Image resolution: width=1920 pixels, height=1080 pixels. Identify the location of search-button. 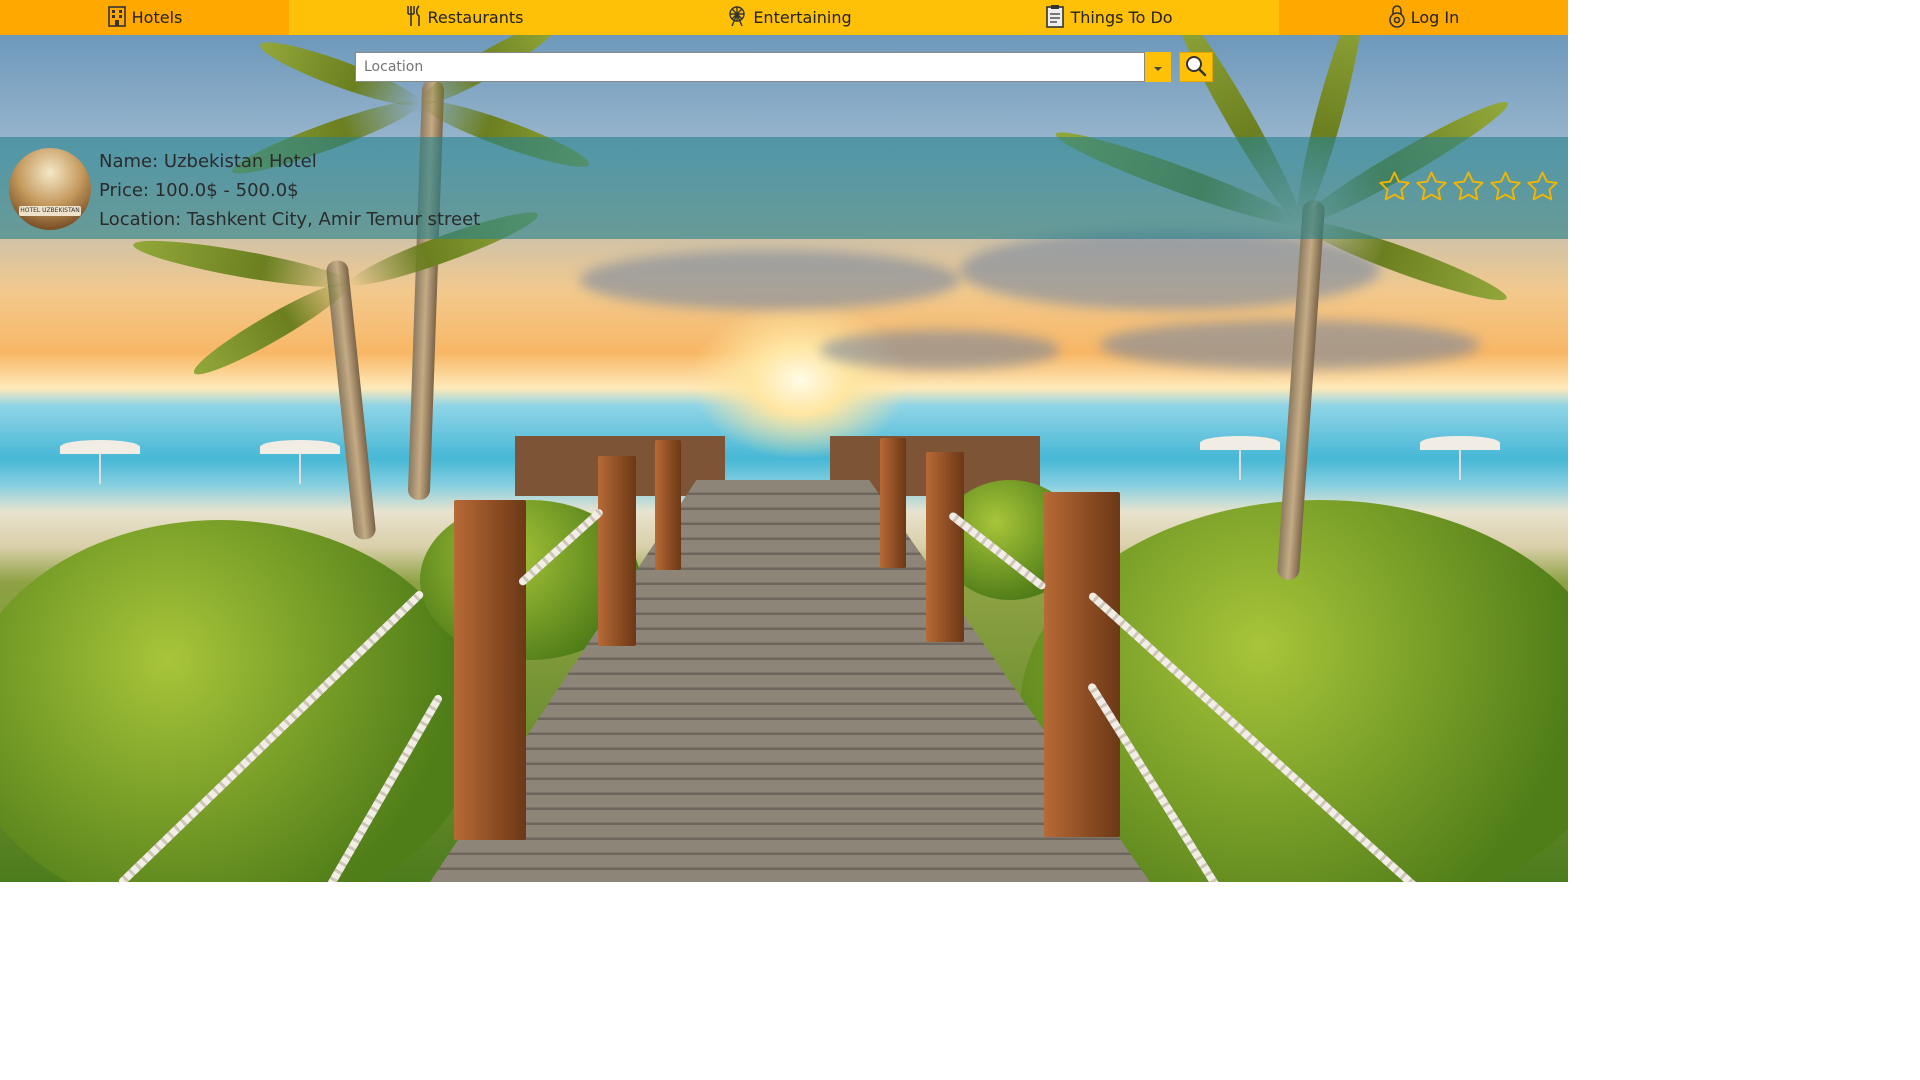
(1196, 67).